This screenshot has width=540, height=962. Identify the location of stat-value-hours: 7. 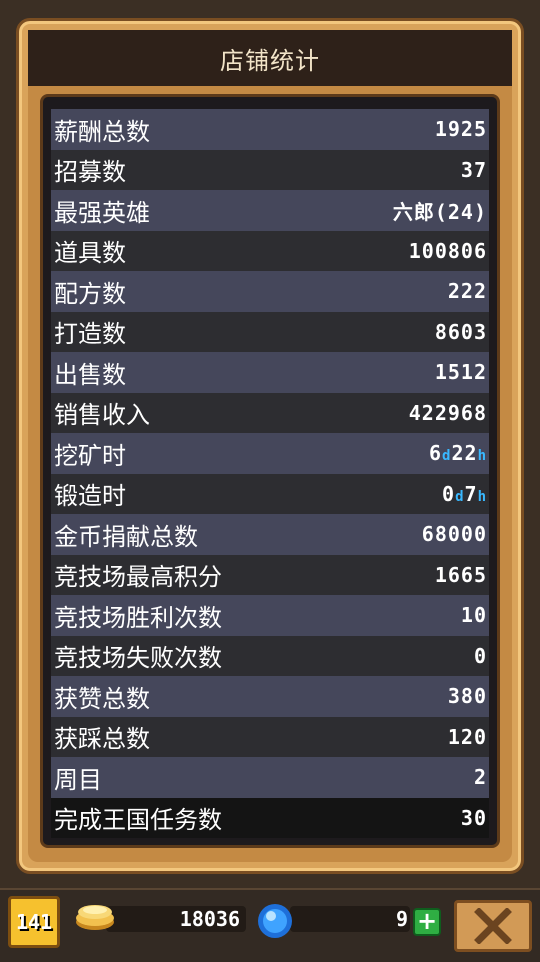
(471, 493).